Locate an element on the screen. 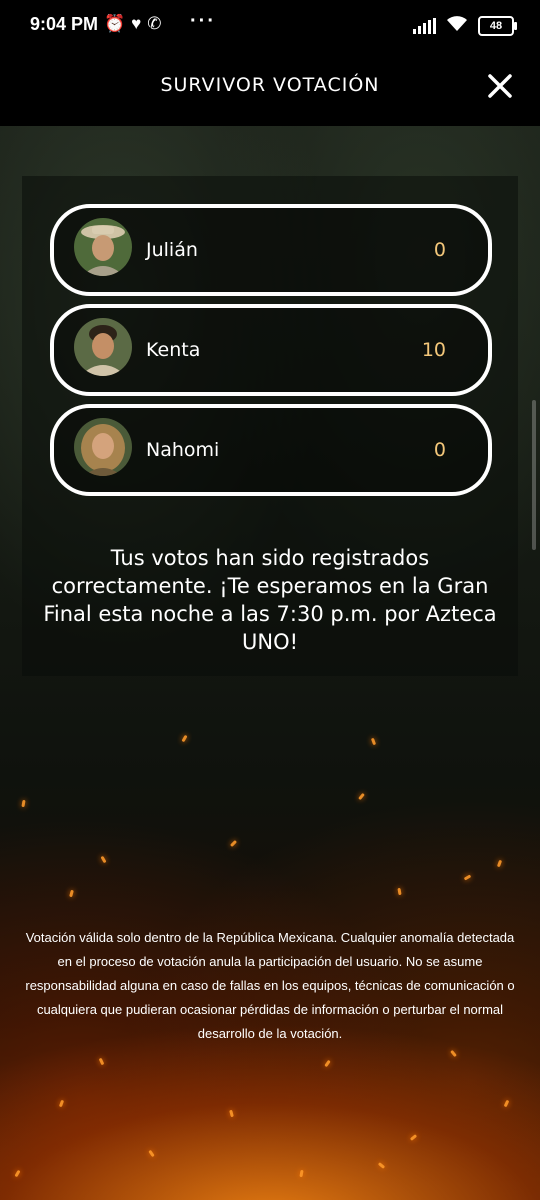 The width and height of the screenshot is (540, 1200). candidate-votes: 10 is located at coordinates (433, 350).